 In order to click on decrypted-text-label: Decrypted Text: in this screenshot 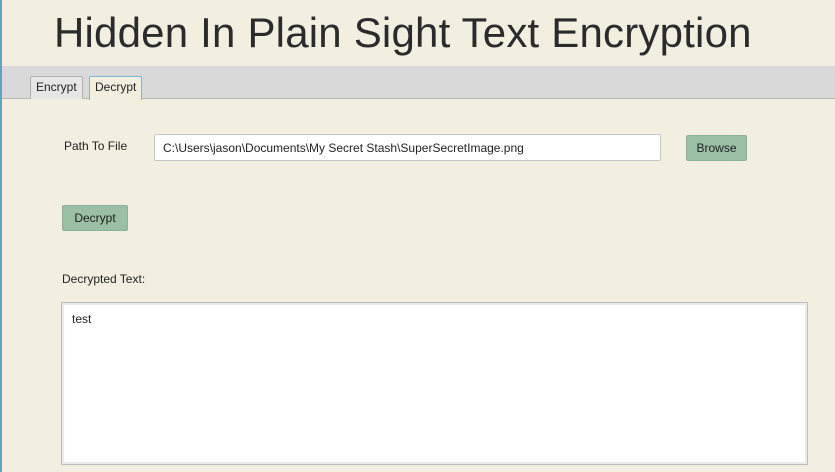, I will do `click(104, 279)`.